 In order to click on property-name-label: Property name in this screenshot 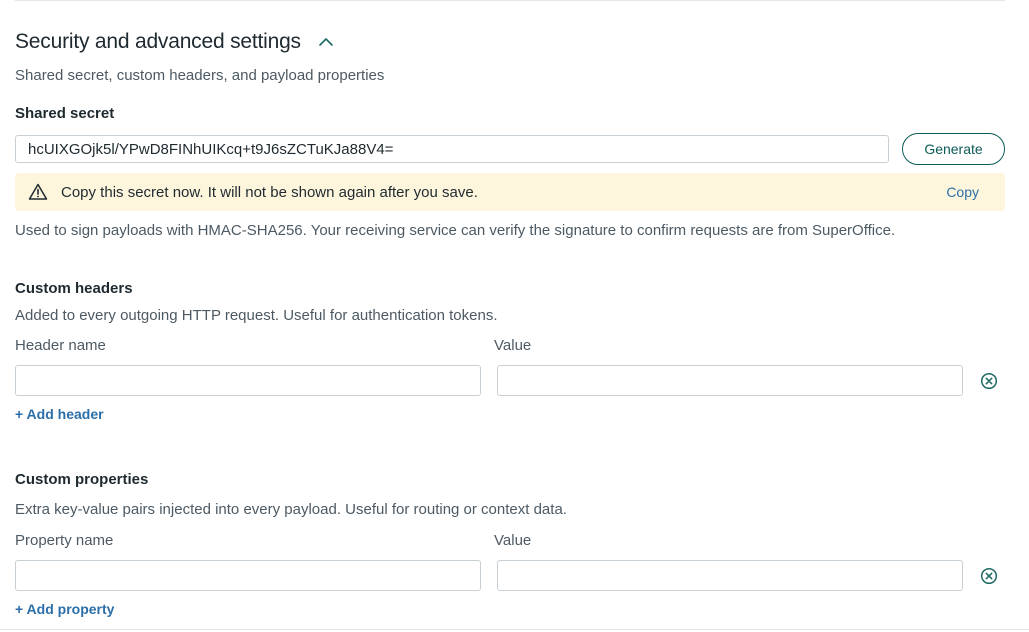, I will do `click(64, 540)`.